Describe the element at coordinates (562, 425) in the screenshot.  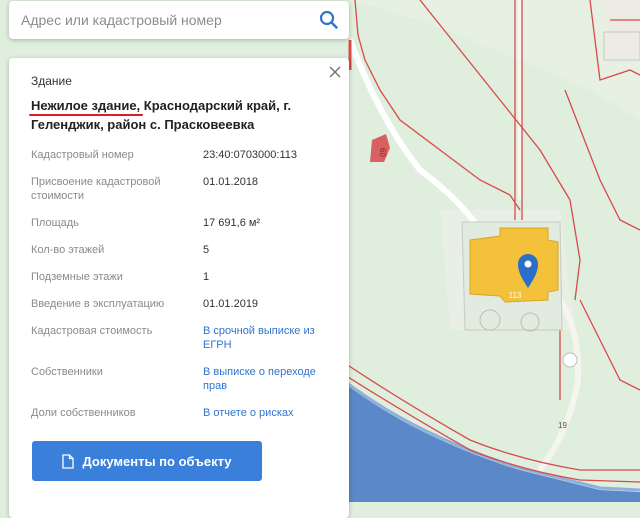
I see `road-number-label: 19` at that location.